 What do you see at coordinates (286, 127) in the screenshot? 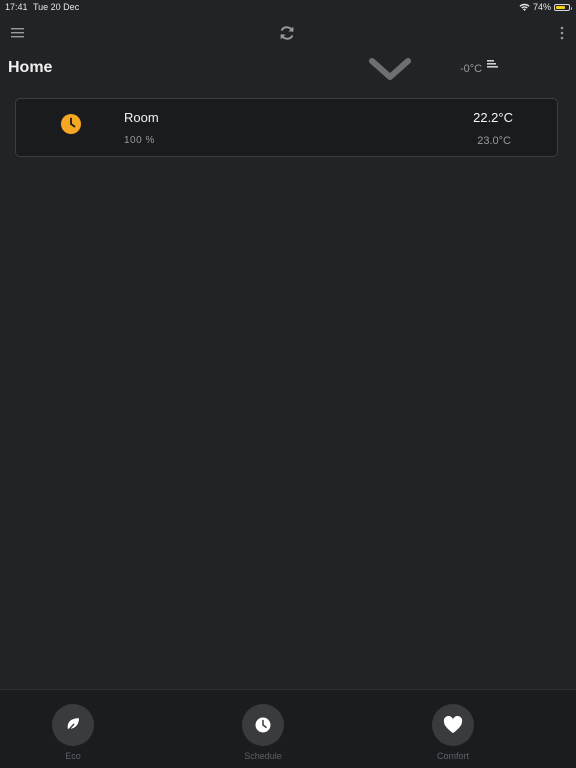
I see `room-card: Room 100 % 22.2°C 23.0°C` at bounding box center [286, 127].